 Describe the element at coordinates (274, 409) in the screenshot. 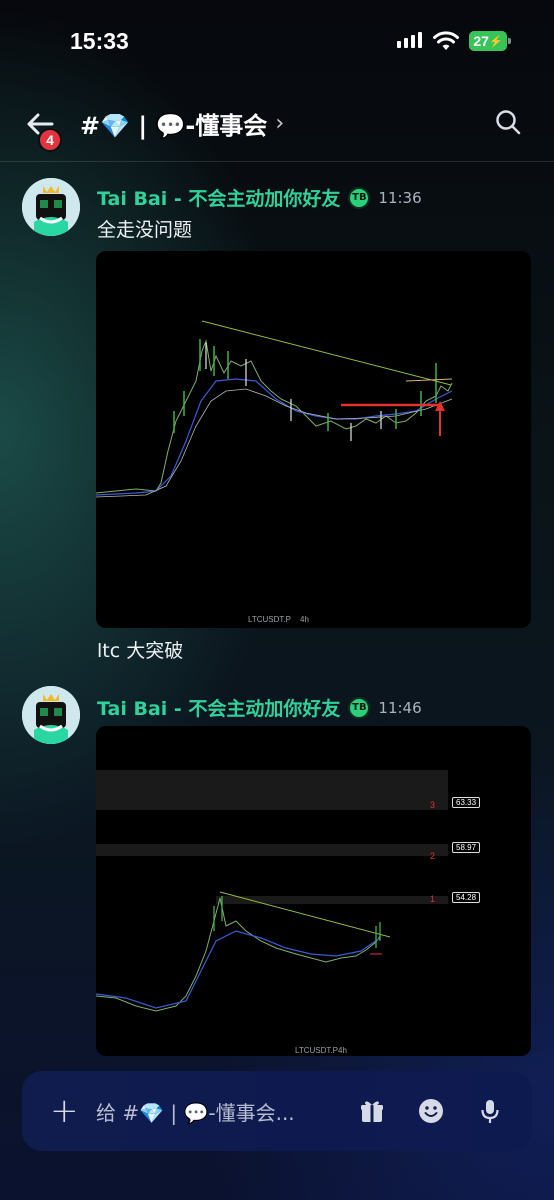

I see `candlestick-chart` at that location.